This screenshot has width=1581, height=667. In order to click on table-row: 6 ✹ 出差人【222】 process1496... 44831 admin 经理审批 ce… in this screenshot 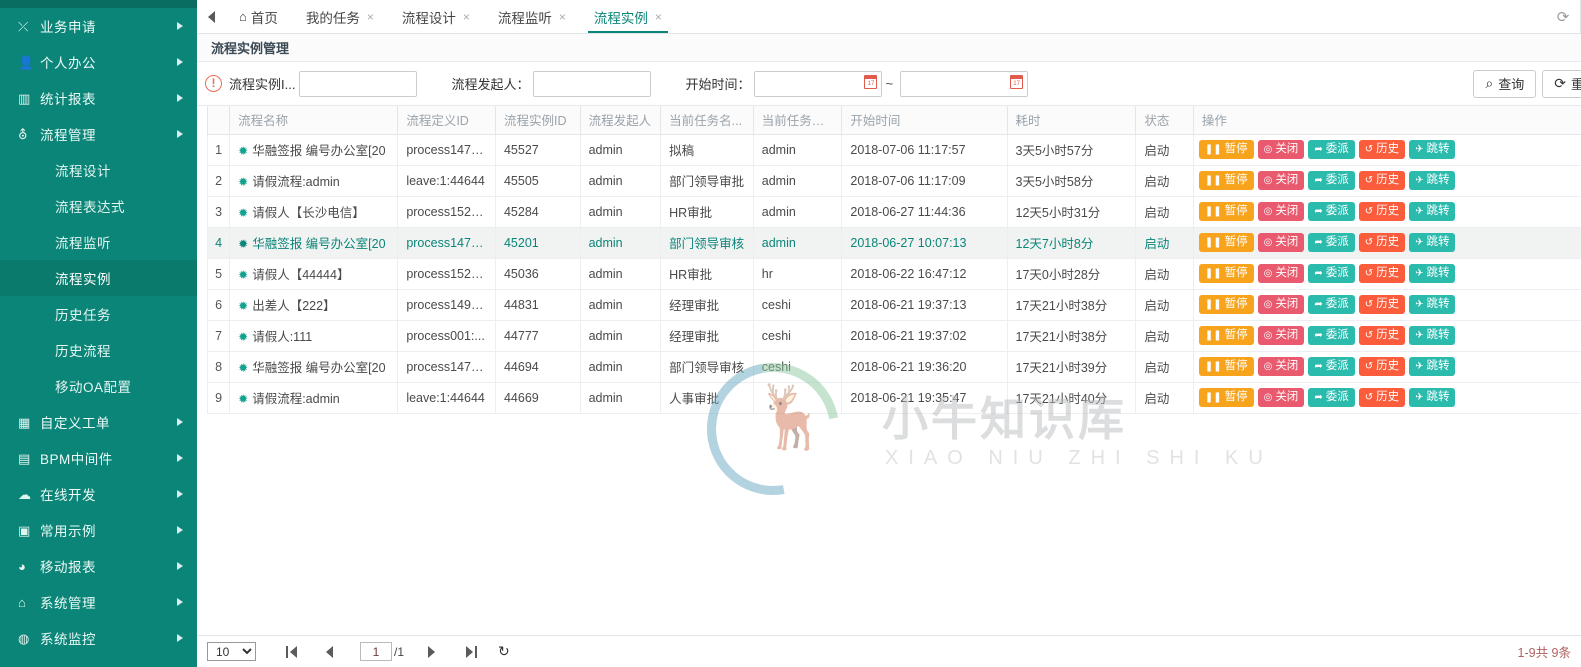, I will do `click(893, 304)`.